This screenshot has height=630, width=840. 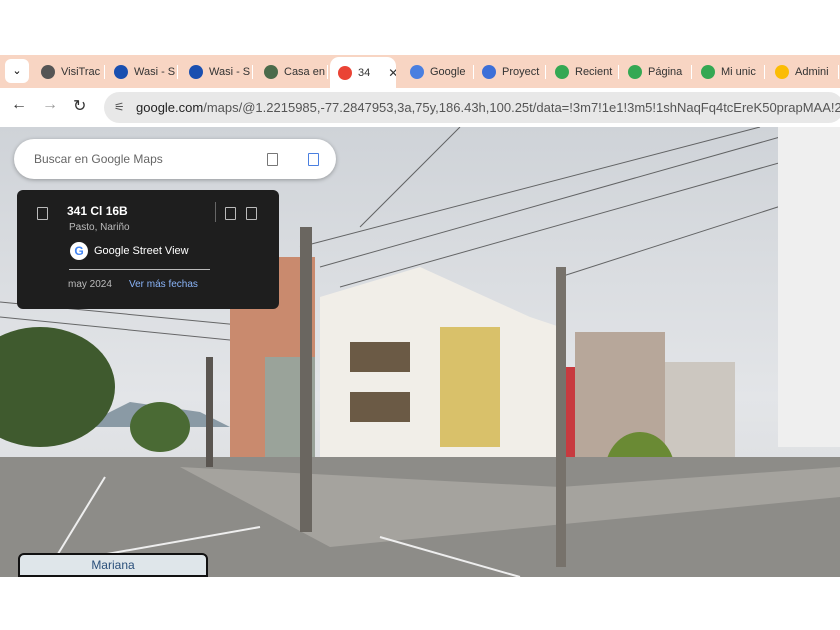 I want to click on tab: 34 ✕, so click(x=363, y=72).